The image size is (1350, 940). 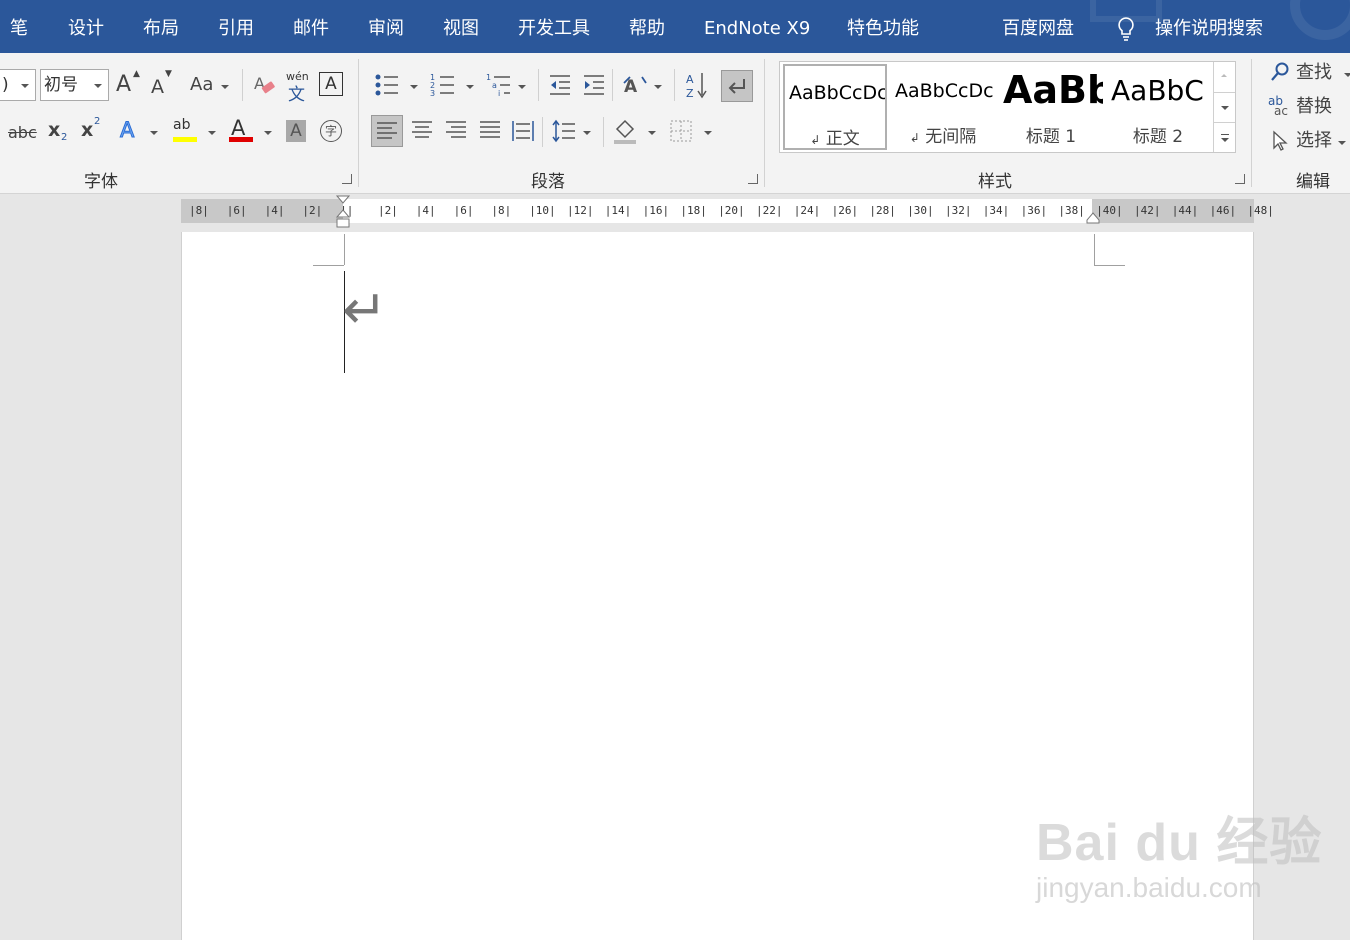 What do you see at coordinates (883, 29) in the screenshot?
I see `tab-special-features: 特色功能` at bounding box center [883, 29].